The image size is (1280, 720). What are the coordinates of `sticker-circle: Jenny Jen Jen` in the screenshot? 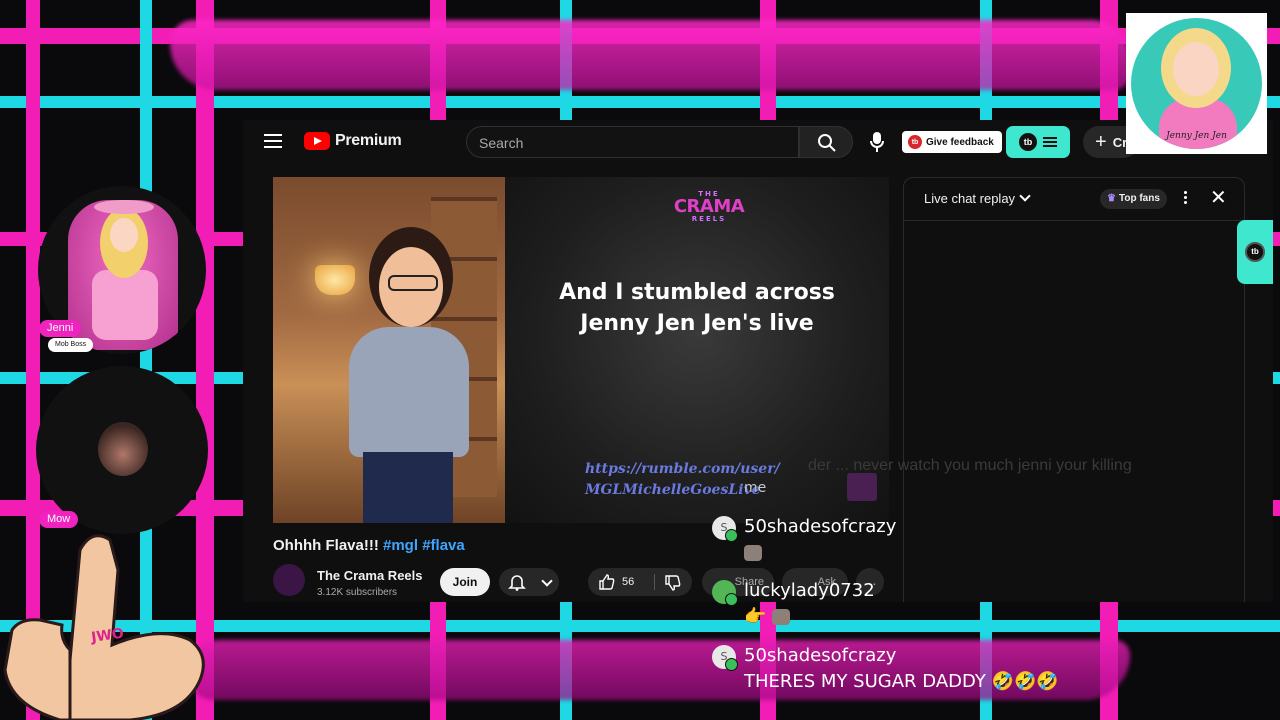 It's located at (1196, 83).